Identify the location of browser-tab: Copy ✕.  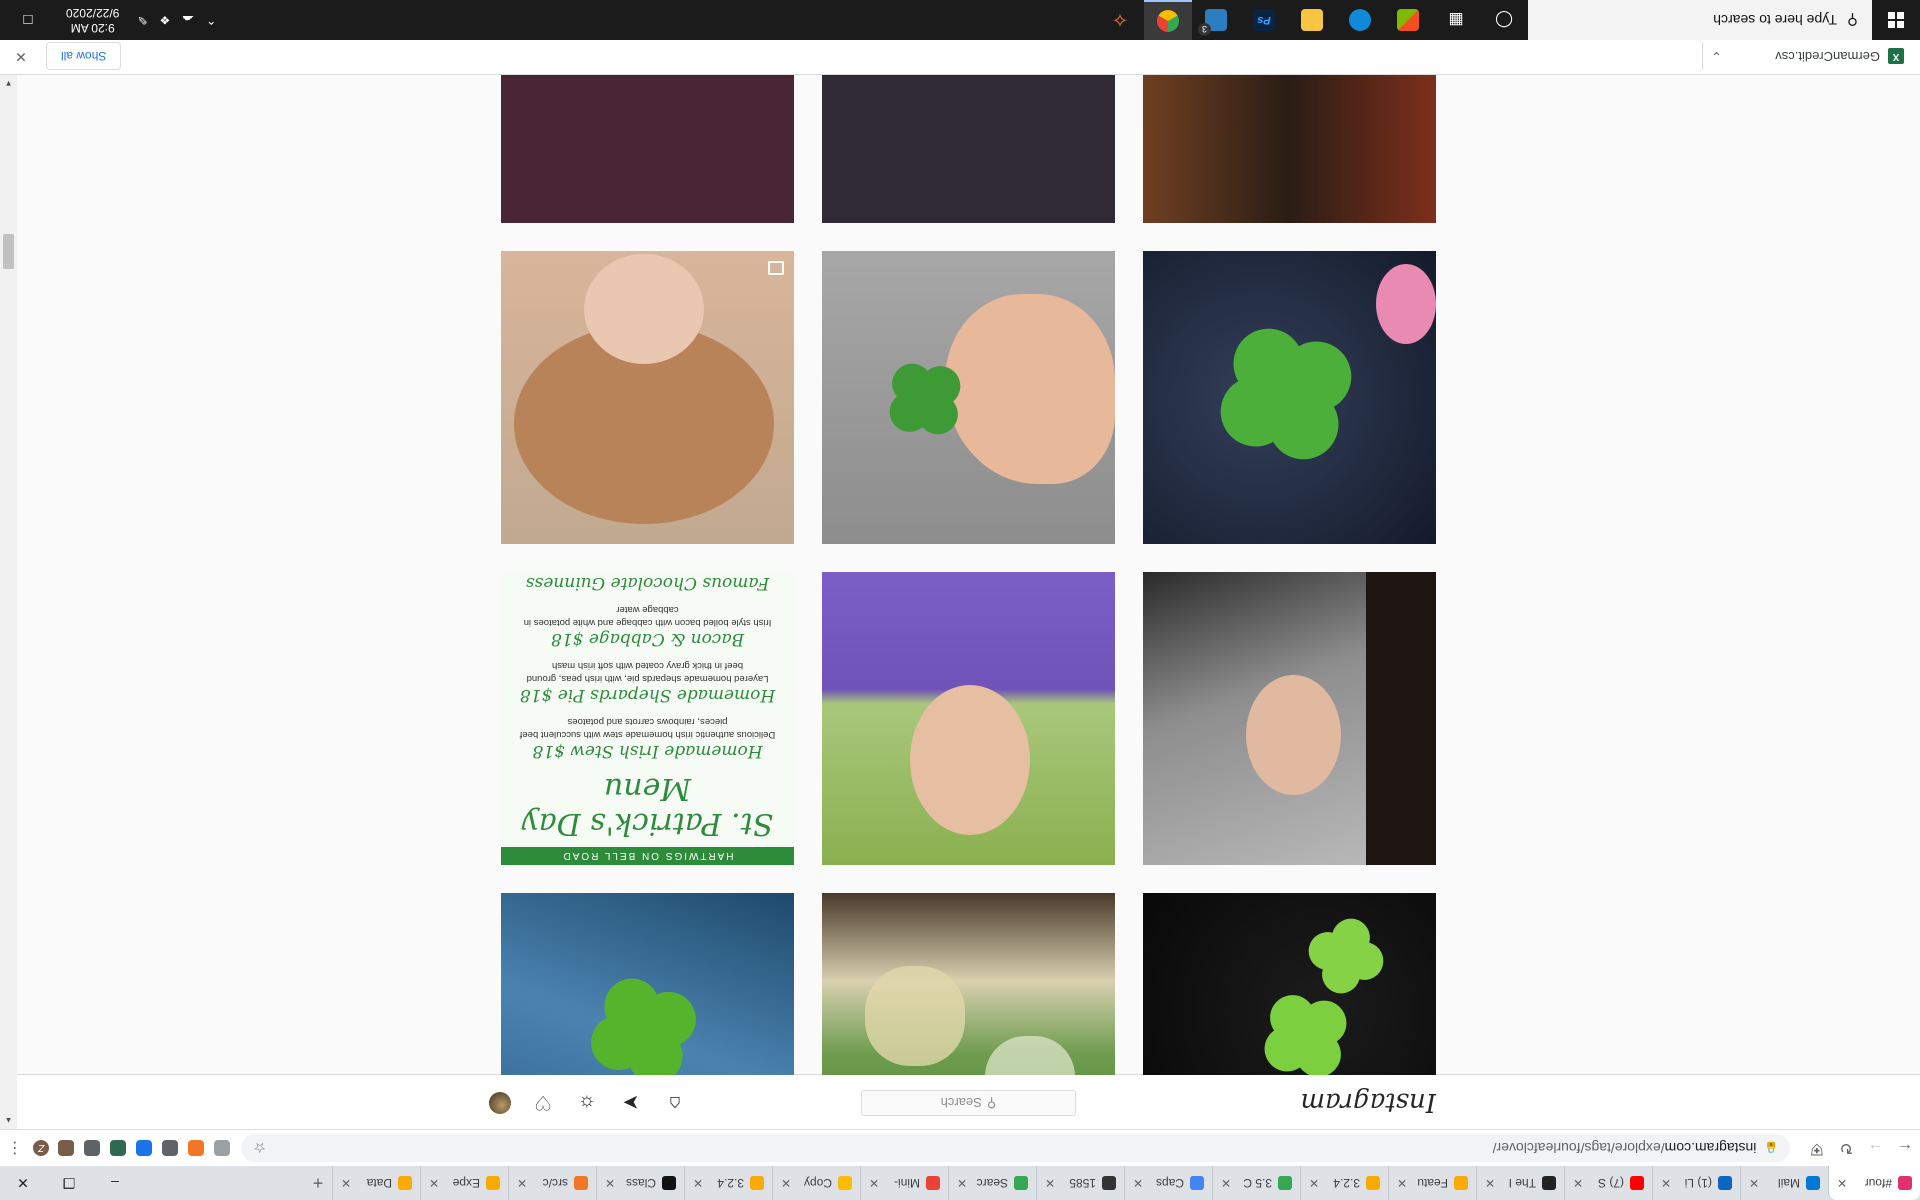
(816, 1183).